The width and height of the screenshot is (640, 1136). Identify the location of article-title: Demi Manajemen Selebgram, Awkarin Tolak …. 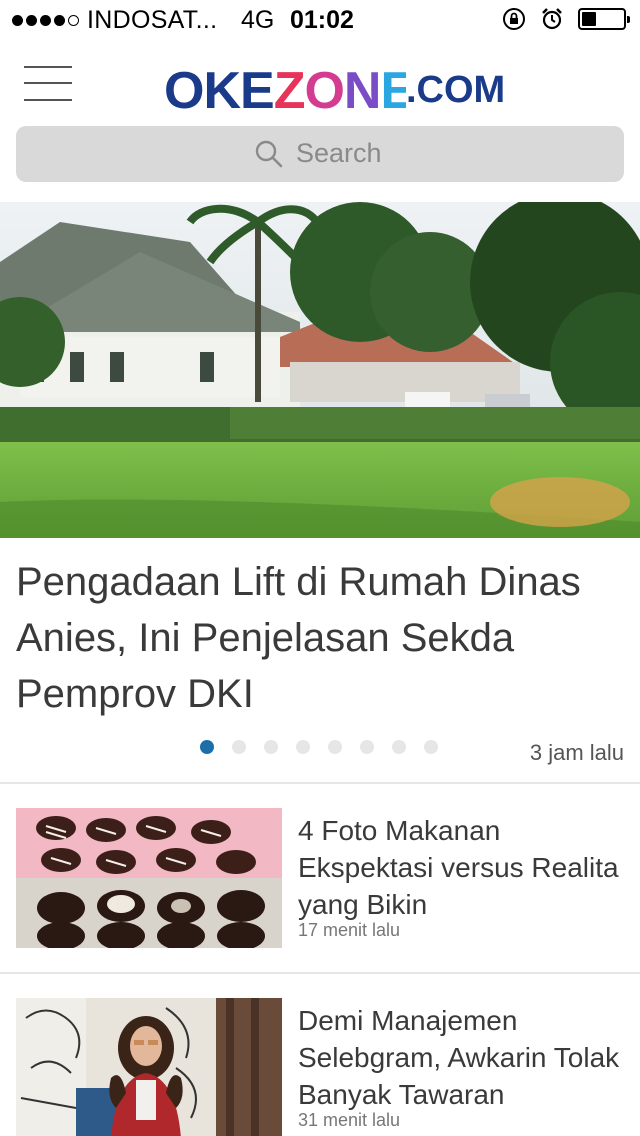
(463, 1057).